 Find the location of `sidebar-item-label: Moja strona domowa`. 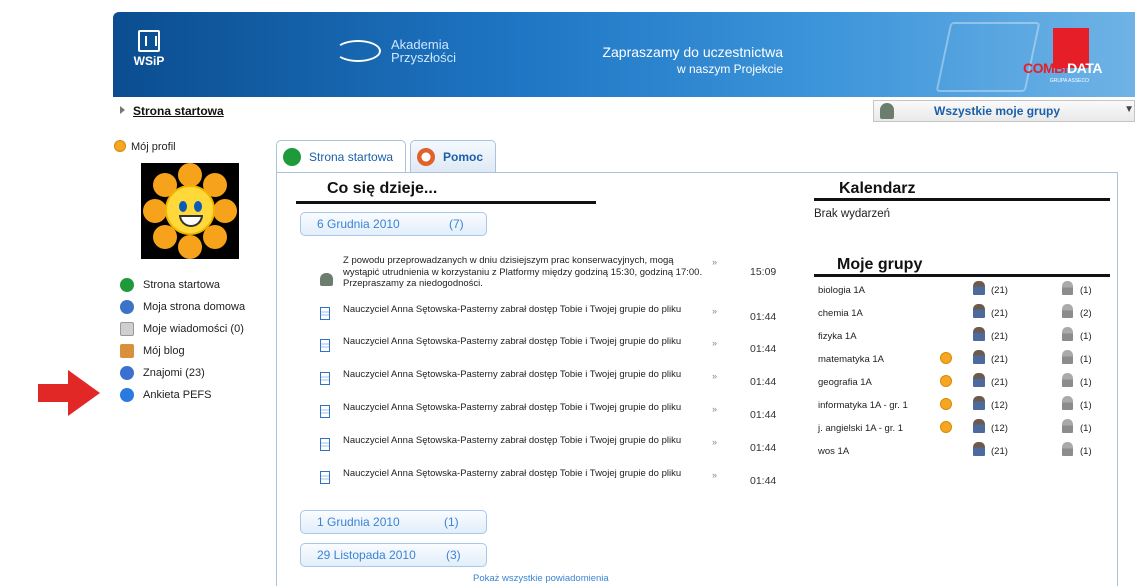

sidebar-item-label: Moja strona domowa is located at coordinates (194, 307).